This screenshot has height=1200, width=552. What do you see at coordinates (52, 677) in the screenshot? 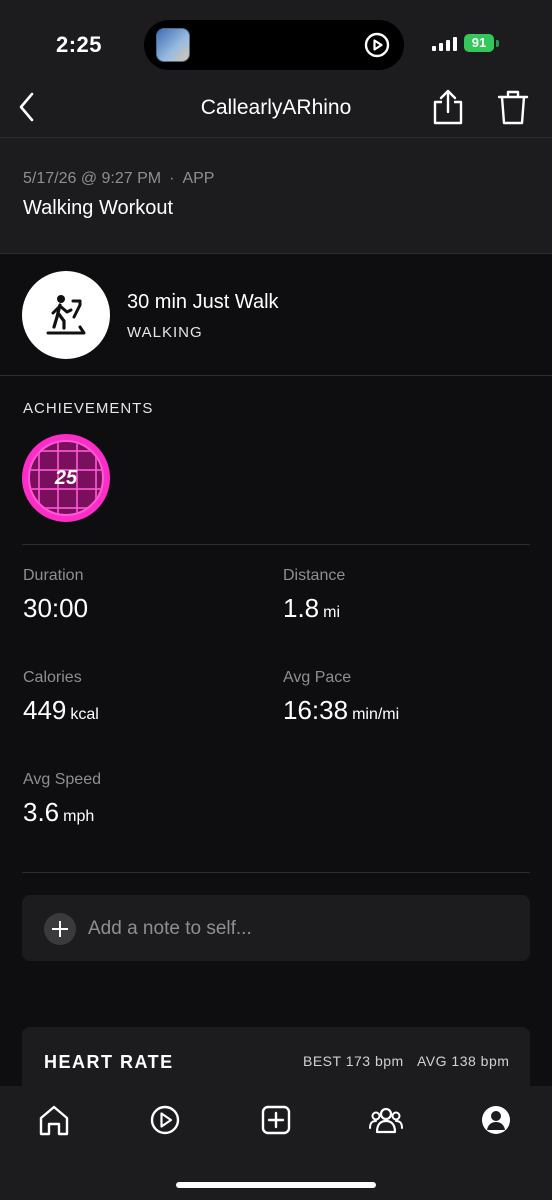
I see `stat-label: Calories` at bounding box center [52, 677].